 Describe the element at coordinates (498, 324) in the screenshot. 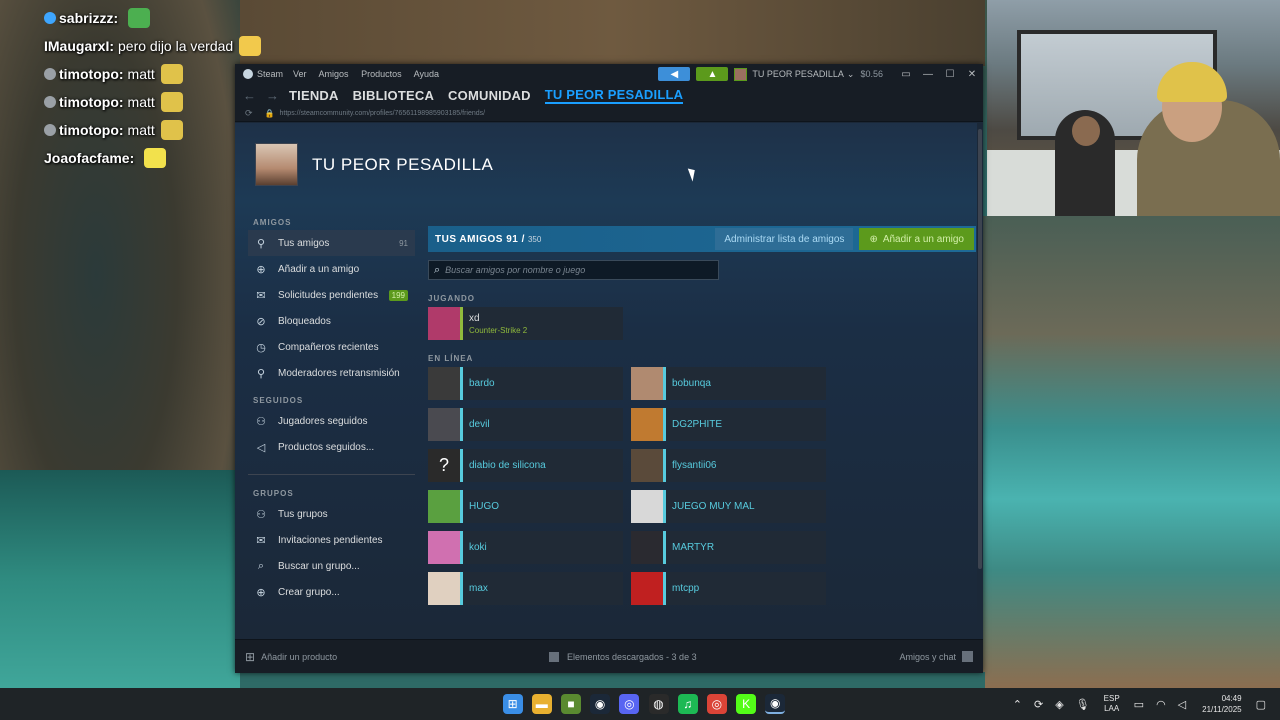

I see `friend-text: xd Counter-Strike 2` at that location.